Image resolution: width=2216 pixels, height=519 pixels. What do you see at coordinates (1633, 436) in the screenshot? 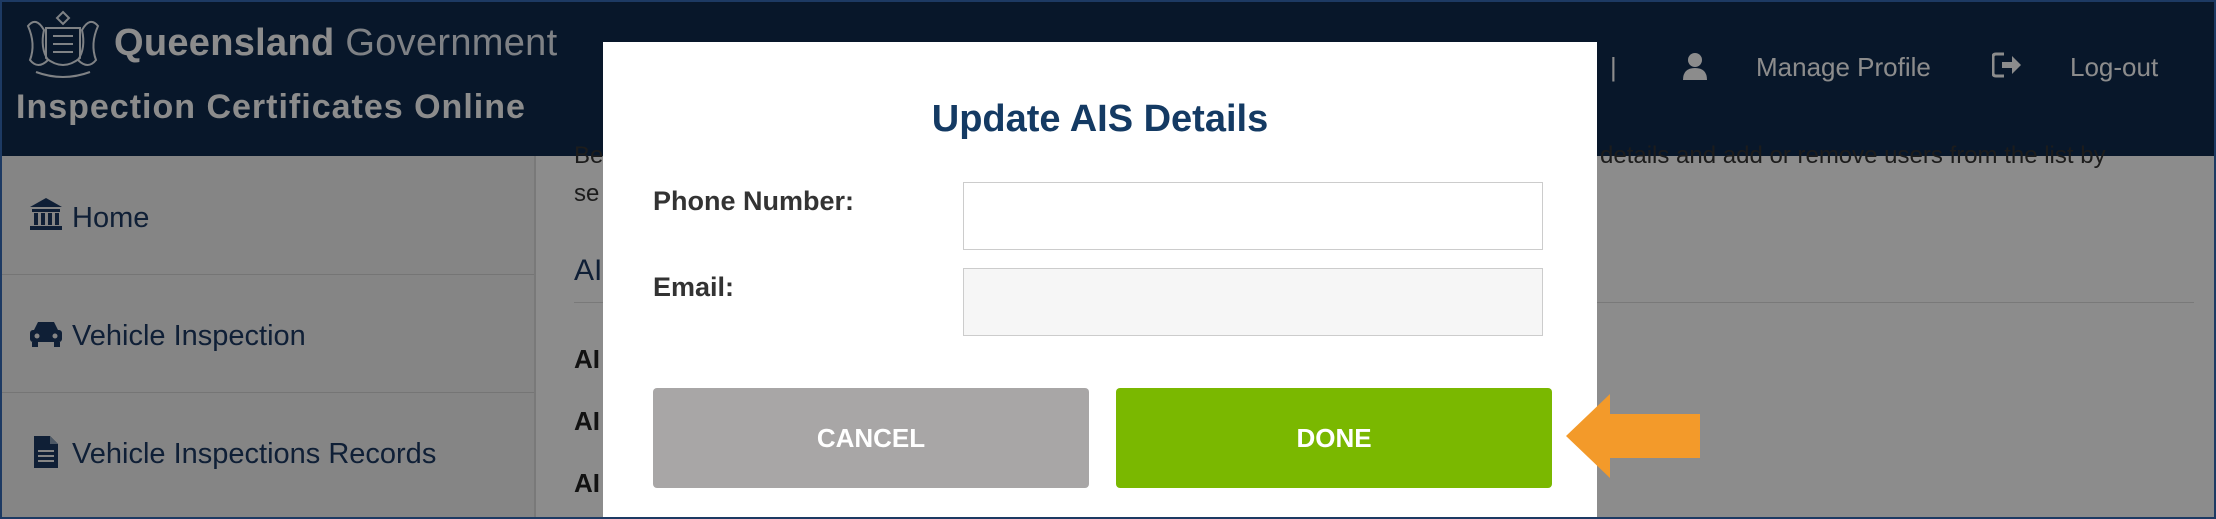
I see `arrow-left-icon` at bounding box center [1633, 436].